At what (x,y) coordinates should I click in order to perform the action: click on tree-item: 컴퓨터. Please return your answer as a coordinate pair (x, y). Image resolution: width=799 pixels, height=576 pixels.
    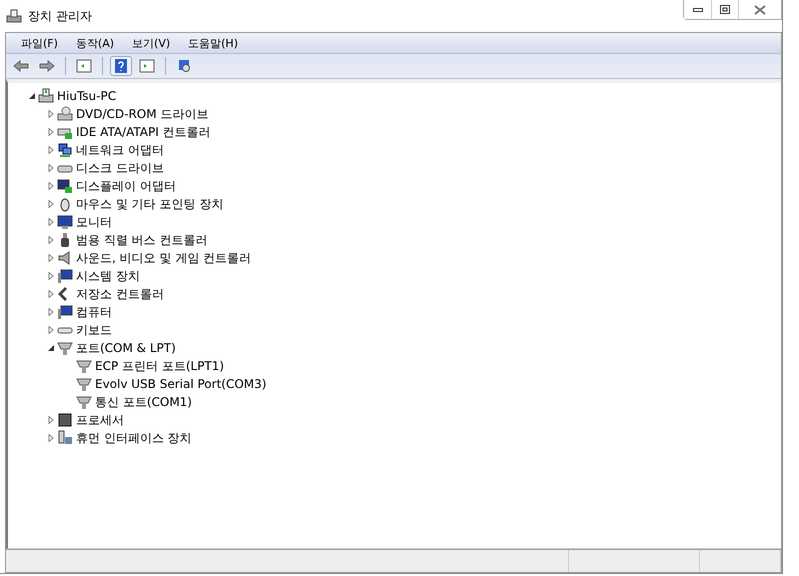
    Looking at the image, I should click on (94, 312).